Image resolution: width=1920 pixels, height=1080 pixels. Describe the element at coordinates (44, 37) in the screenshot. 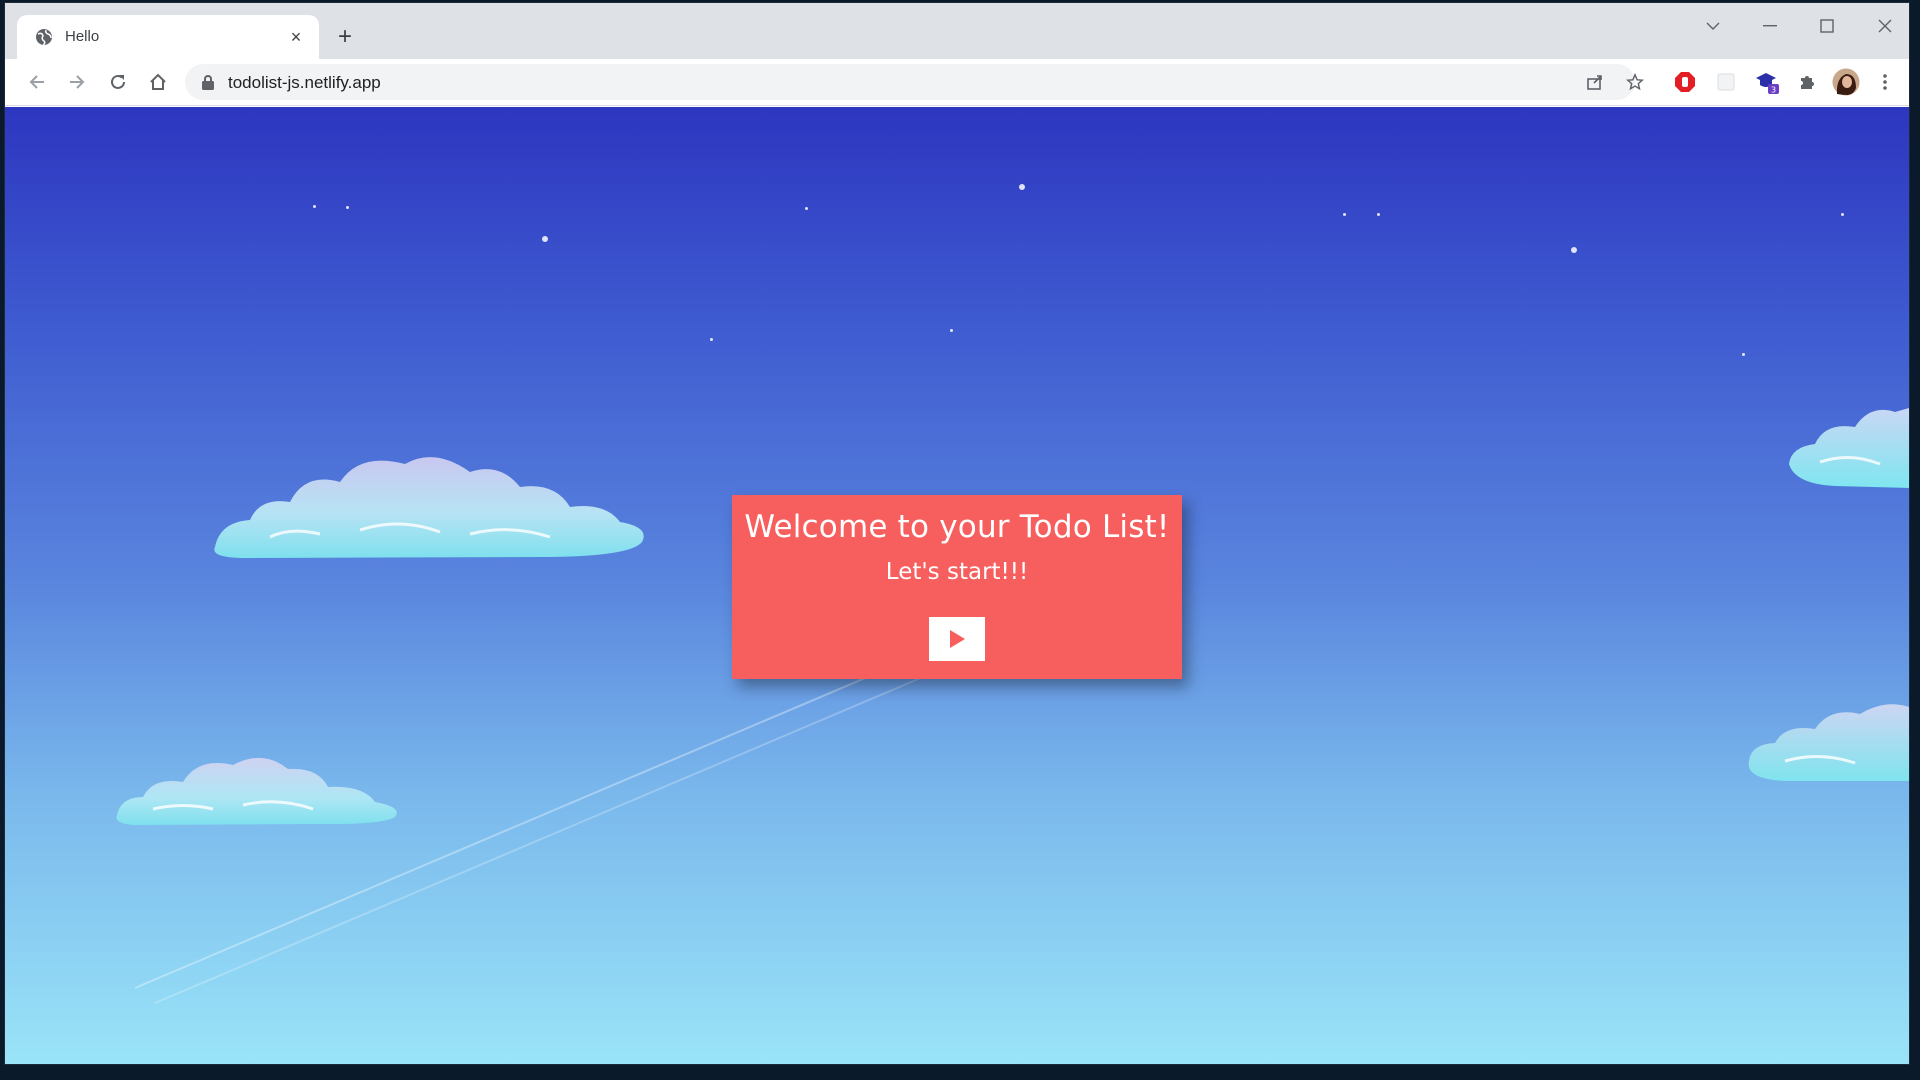

I see `globe-icon` at that location.